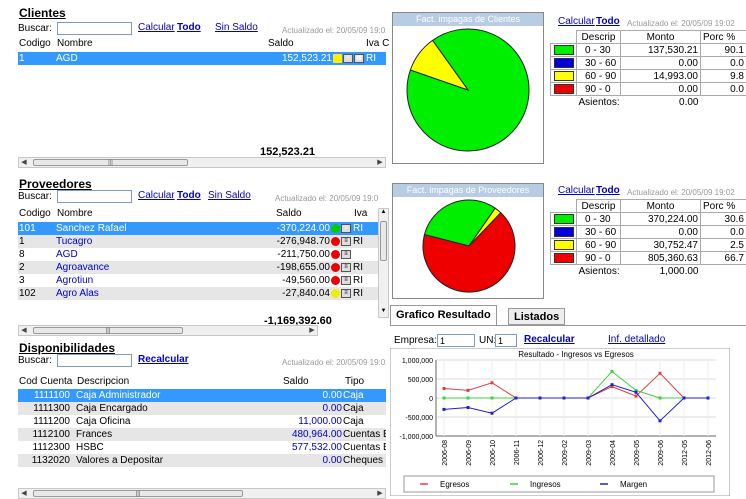  I want to click on table-row: 1111300 Caja Encargado 0.00 Caja, so click(202, 408).